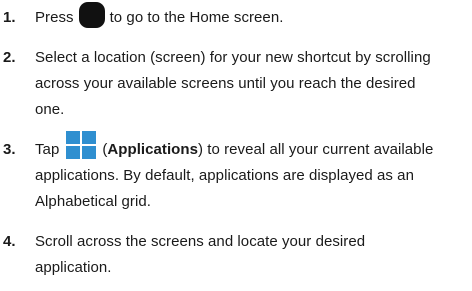  Describe the element at coordinates (9, 17) in the screenshot. I see `step-number: 1.` at that location.